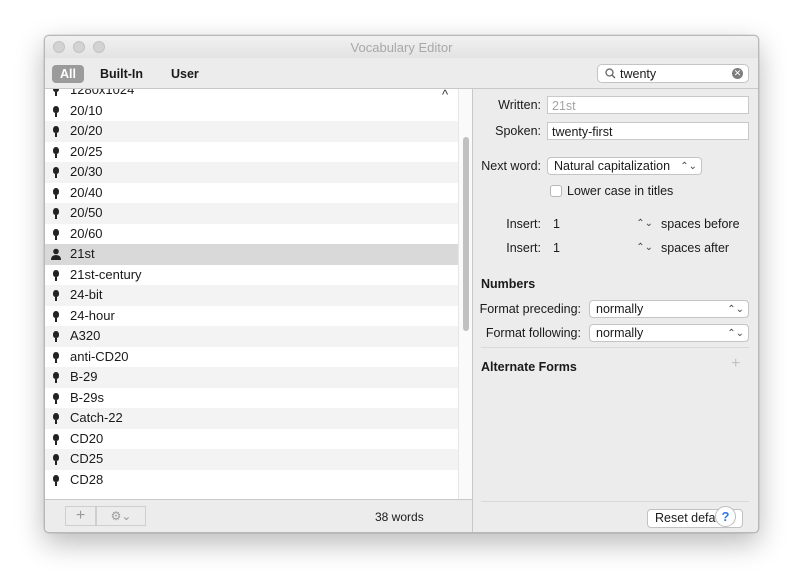 The width and height of the screenshot is (800, 583). I want to click on list-footer: + ⚙︎⌄ 38 words, so click(258, 515).